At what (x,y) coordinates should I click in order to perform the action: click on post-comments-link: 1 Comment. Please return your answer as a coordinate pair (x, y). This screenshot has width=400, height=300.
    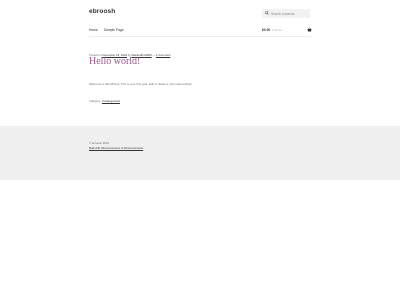
    Looking at the image, I should click on (163, 55).